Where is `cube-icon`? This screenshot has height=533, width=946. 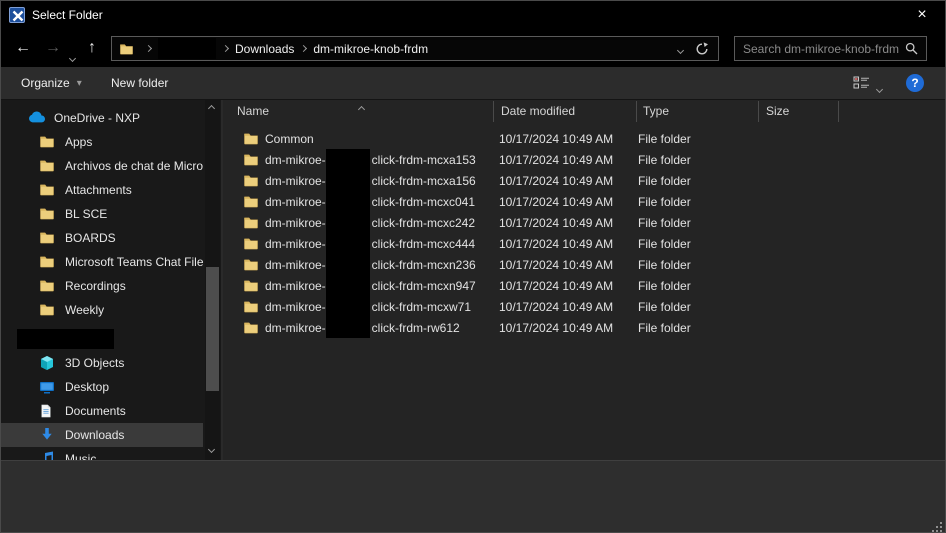
cube-icon is located at coordinates (47, 363).